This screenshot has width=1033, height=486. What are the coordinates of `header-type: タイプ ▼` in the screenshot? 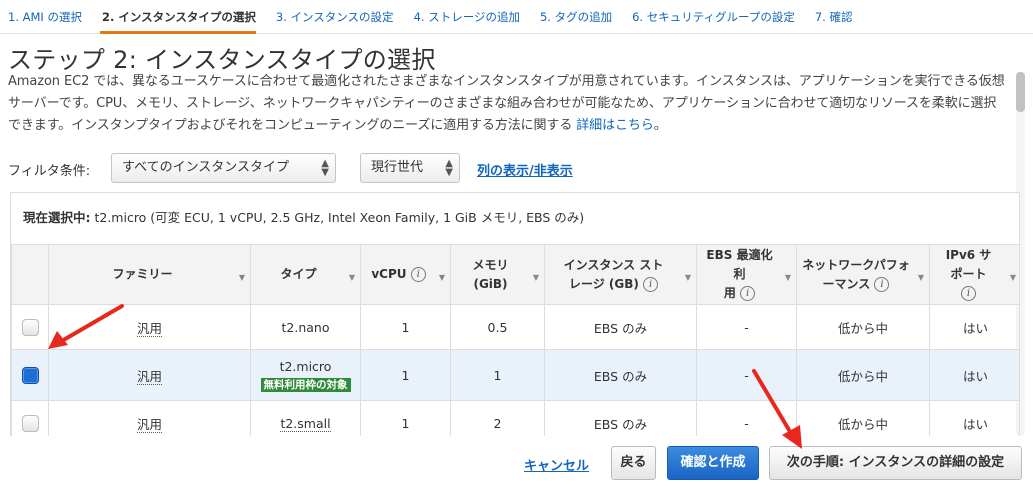 It's located at (305, 274).